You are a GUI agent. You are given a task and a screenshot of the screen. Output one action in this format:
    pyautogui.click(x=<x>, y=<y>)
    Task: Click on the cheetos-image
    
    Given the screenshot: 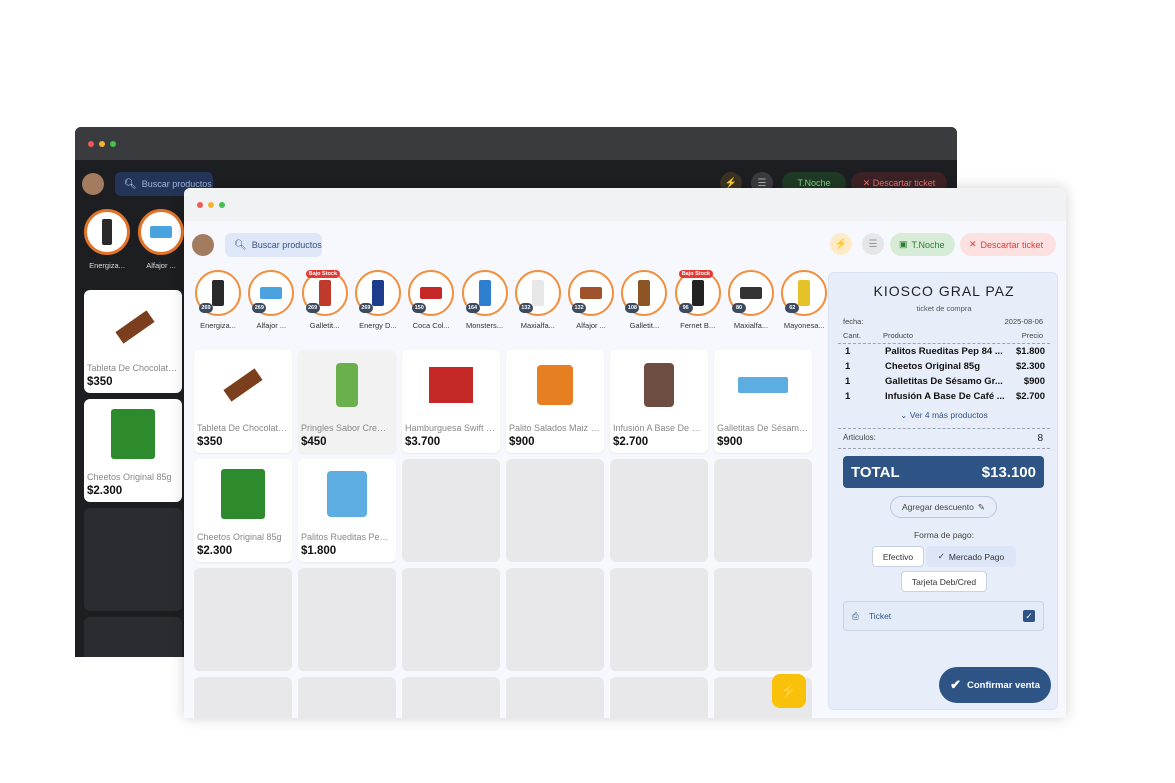 What is the action you would take?
    pyautogui.click(x=133, y=434)
    